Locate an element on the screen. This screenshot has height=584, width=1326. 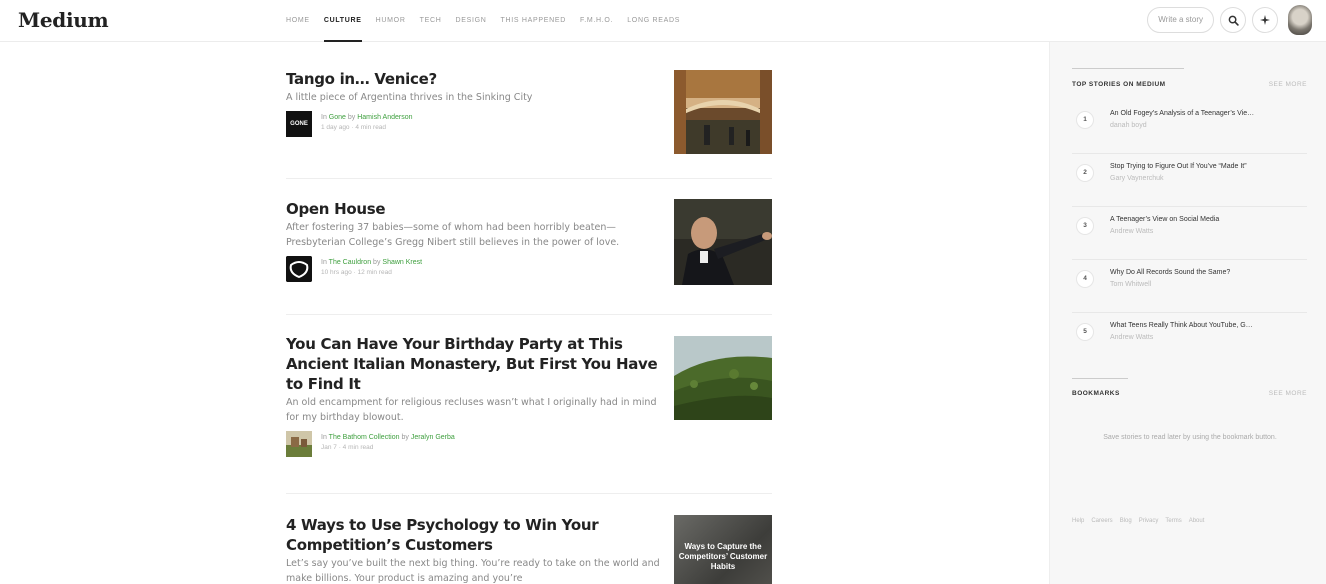
story-rank: 4 is located at coordinates (1085, 279).